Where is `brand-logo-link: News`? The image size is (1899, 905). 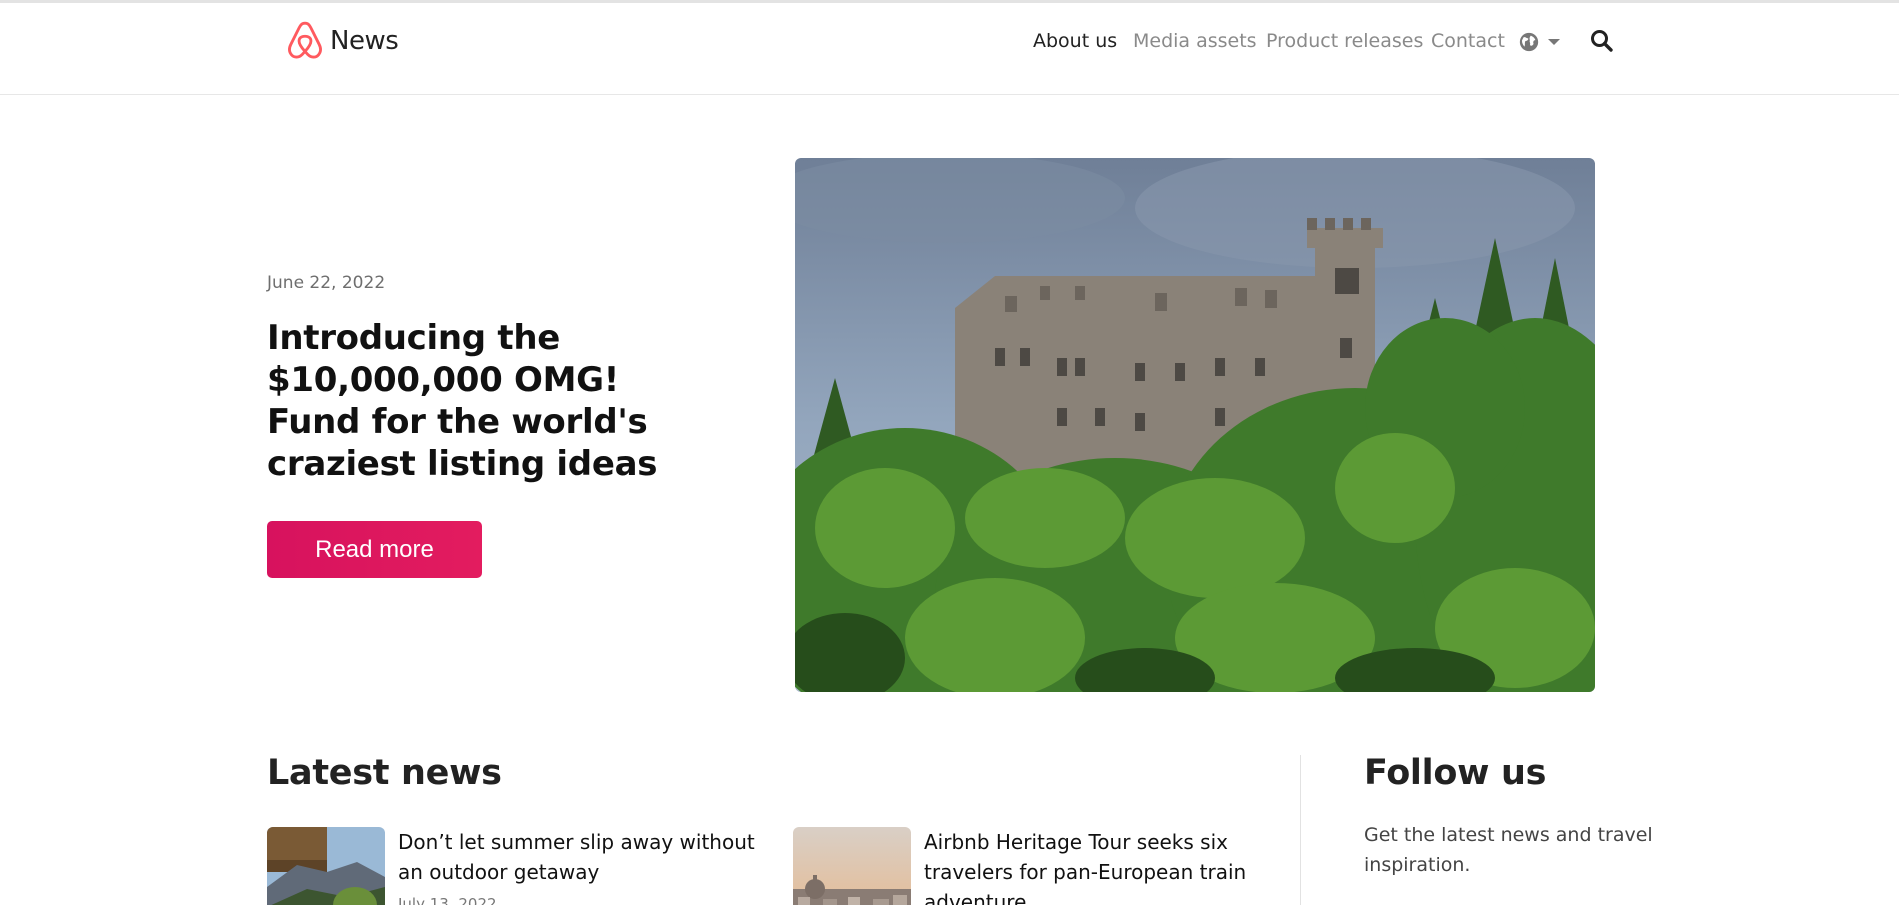
brand-logo-link: News is located at coordinates (342, 41).